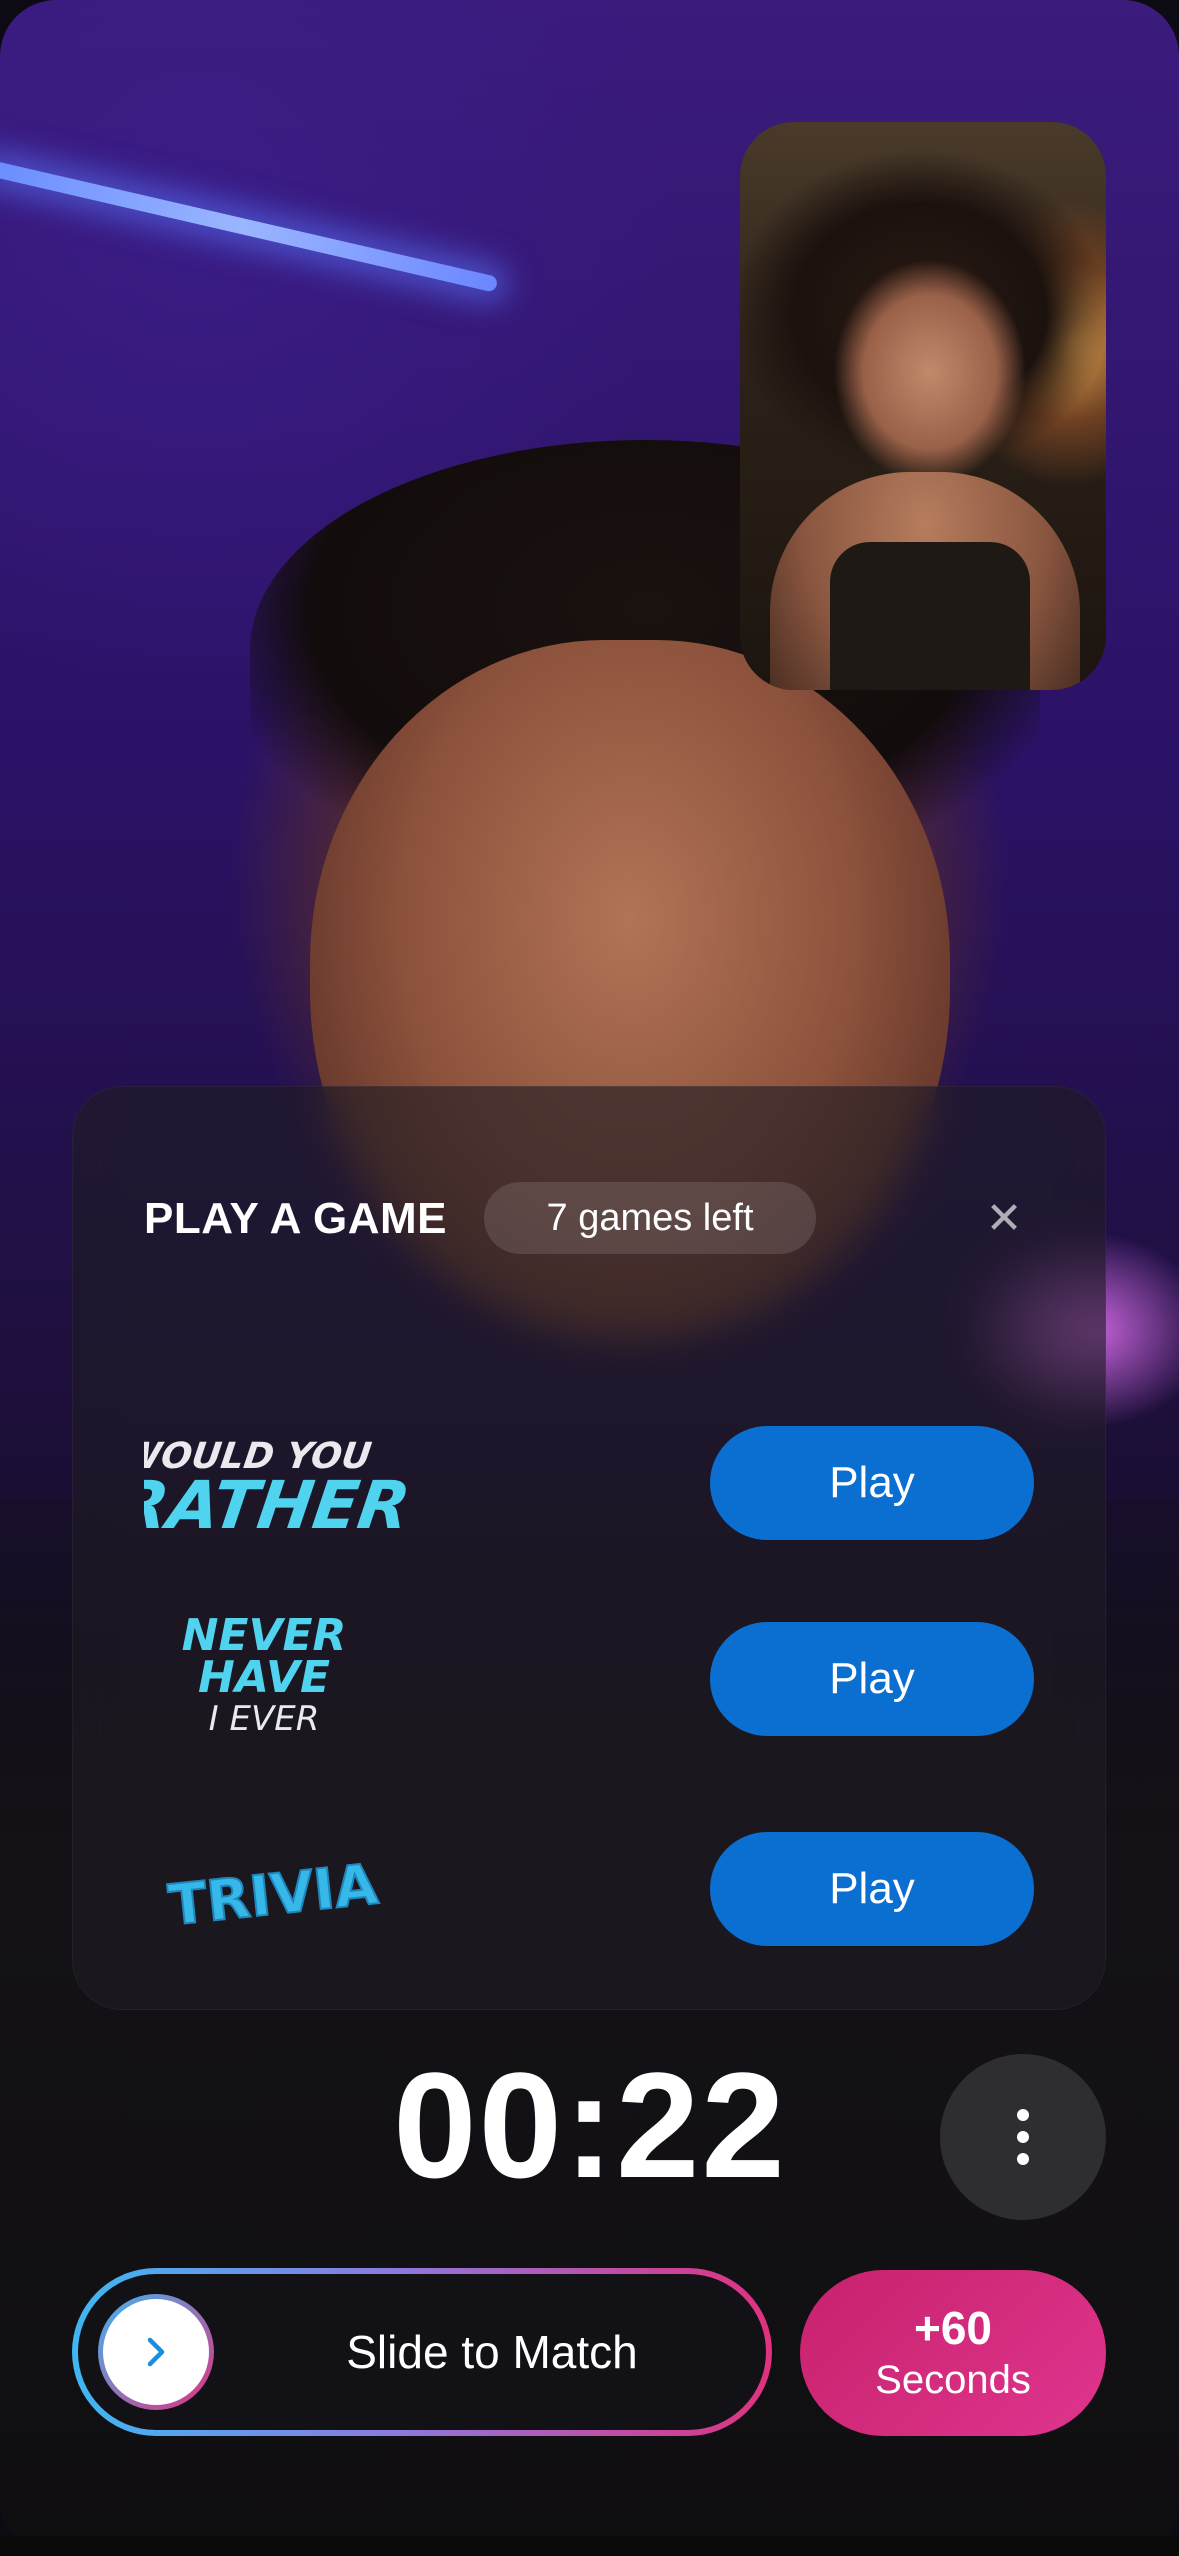  What do you see at coordinates (589, 1486) in the screenshot?
I see `game-row-would-you-rather: WOULD YOU RATHER Play` at bounding box center [589, 1486].